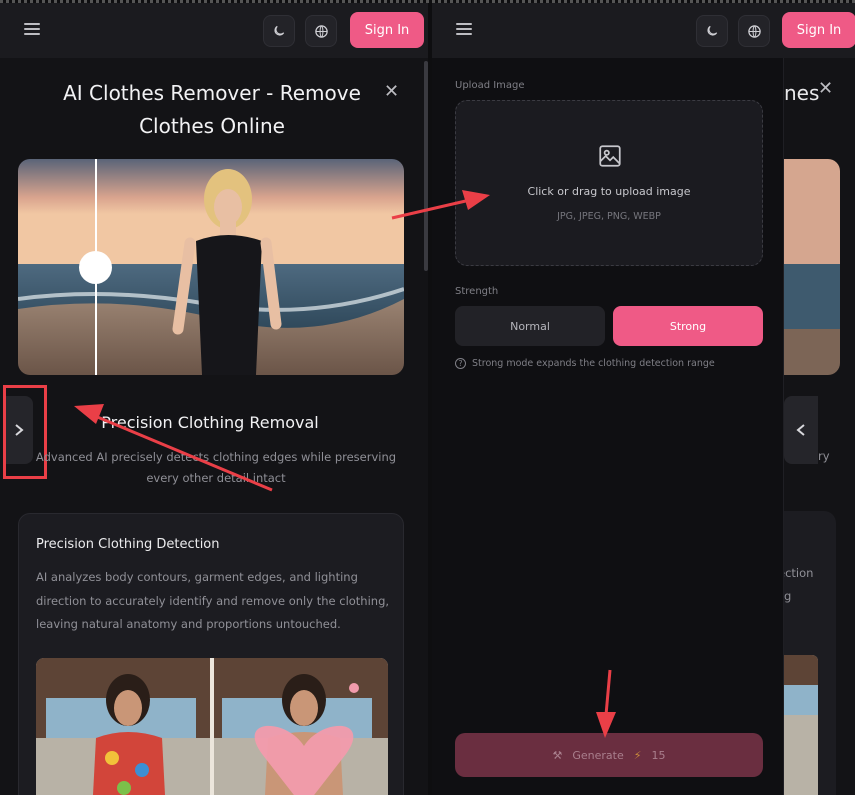 The width and height of the screenshot is (855, 795). What do you see at coordinates (609, 216) in the screenshot?
I see `upload-formats: JPG, JPEG, PNG, WEBP` at bounding box center [609, 216].